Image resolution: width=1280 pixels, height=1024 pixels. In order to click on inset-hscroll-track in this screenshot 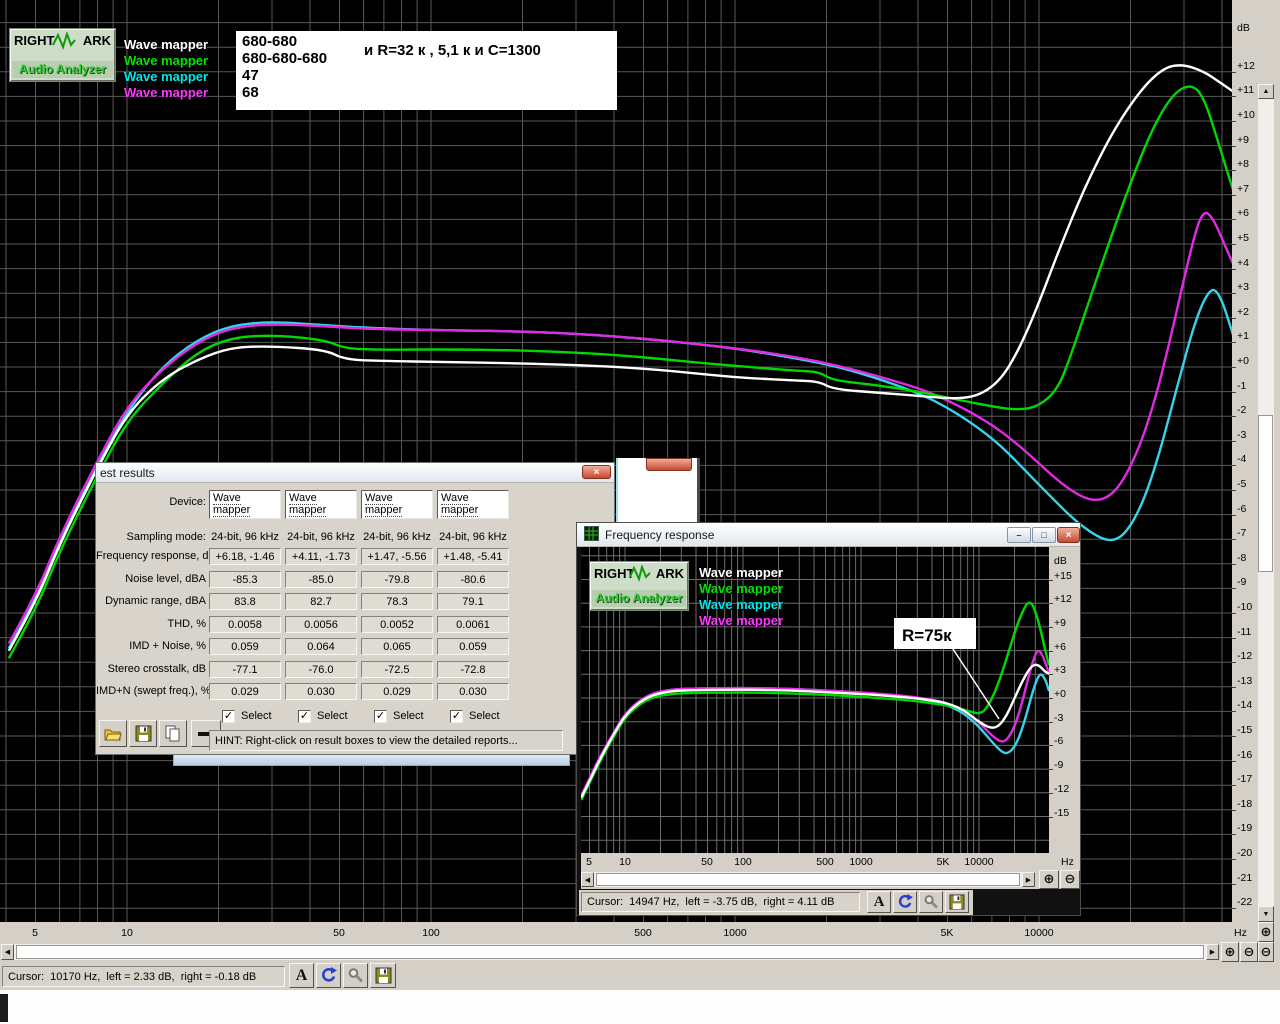, I will do `click(808, 879)`.